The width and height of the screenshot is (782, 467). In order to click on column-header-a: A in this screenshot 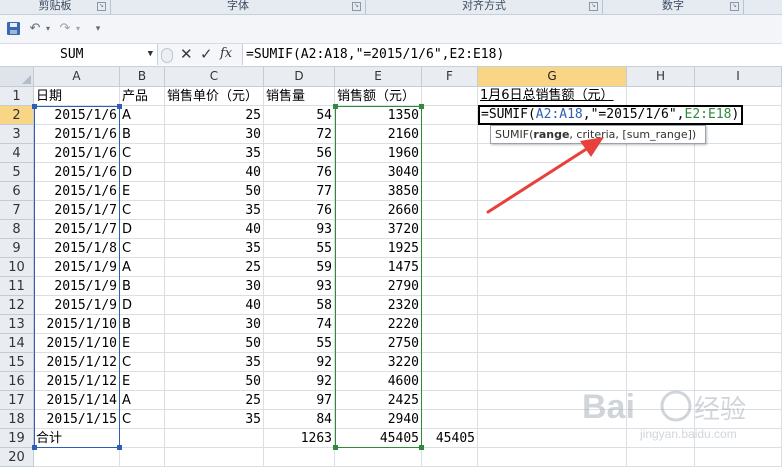, I will do `click(77, 77)`.